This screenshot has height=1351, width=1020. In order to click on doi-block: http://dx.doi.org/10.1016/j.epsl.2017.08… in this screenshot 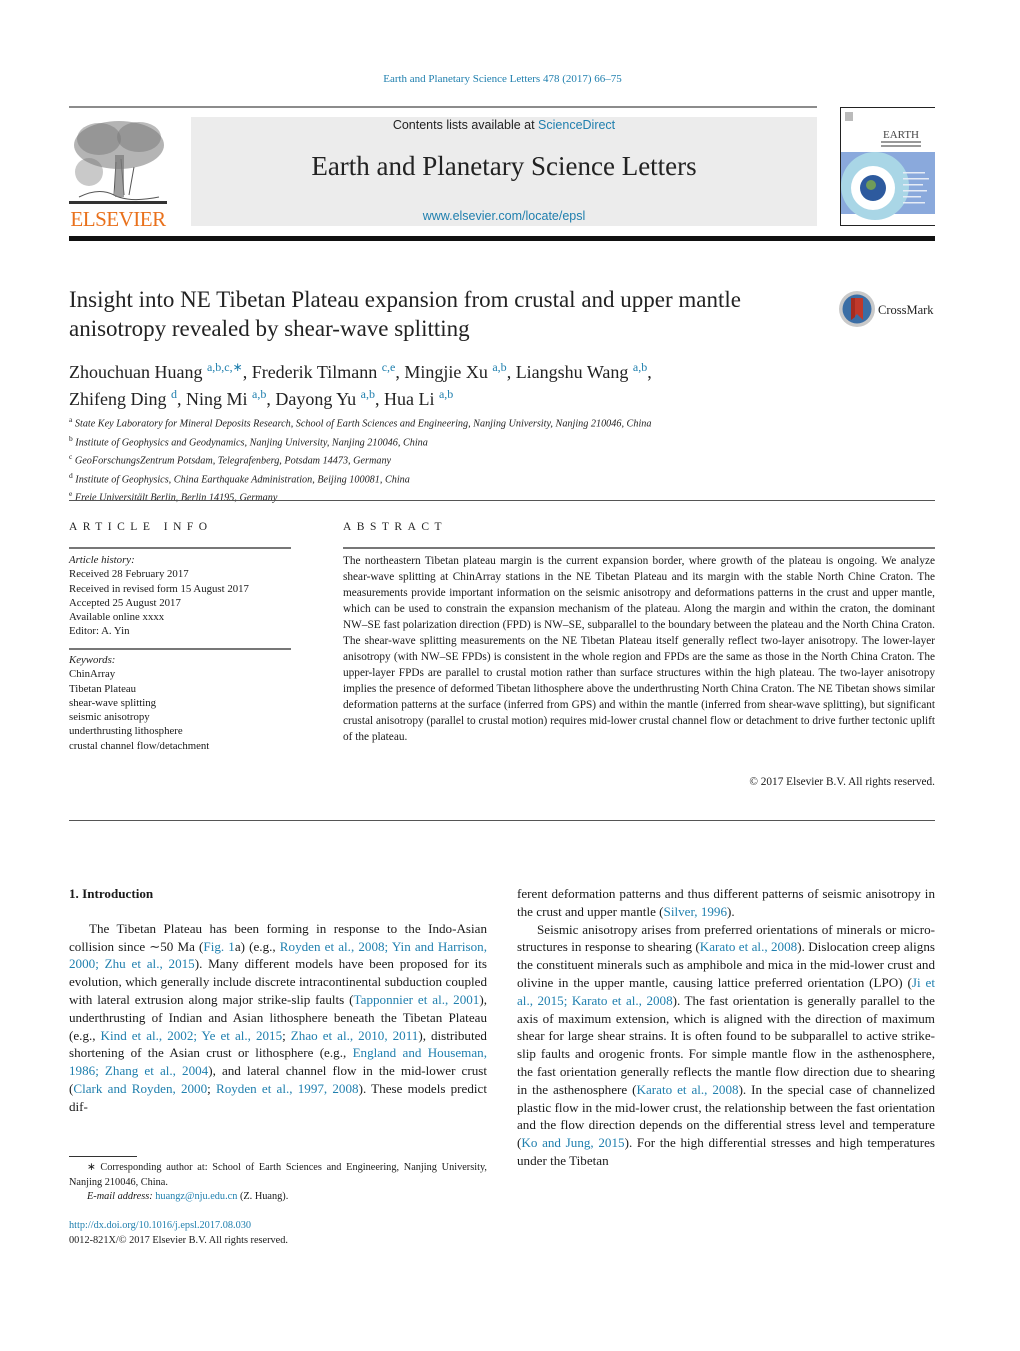, I will do `click(178, 1233)`.